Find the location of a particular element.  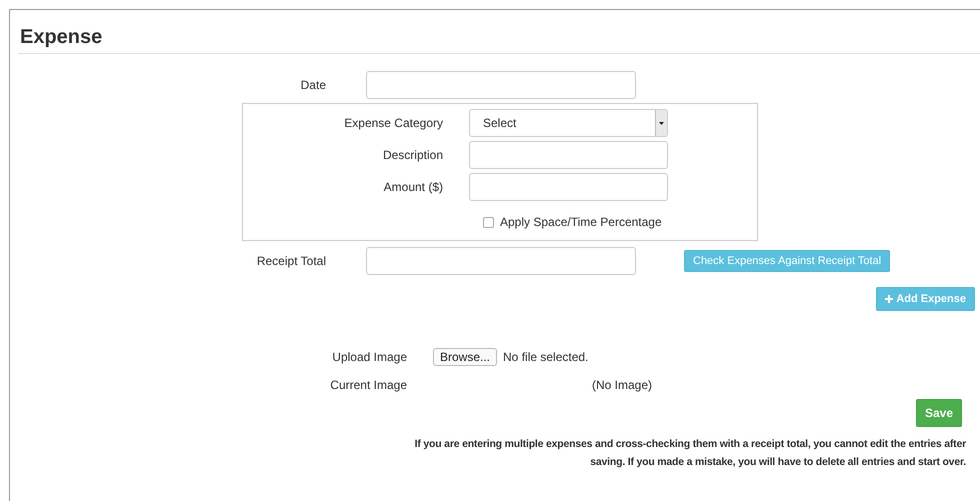

warning-note: If you are entering multiple expenses and cross-checking them with a receipt total, you cannot edit the entries after saving. If you made a mistake, you will have to delete all entries and start over. is located at coordinates (690, 453).